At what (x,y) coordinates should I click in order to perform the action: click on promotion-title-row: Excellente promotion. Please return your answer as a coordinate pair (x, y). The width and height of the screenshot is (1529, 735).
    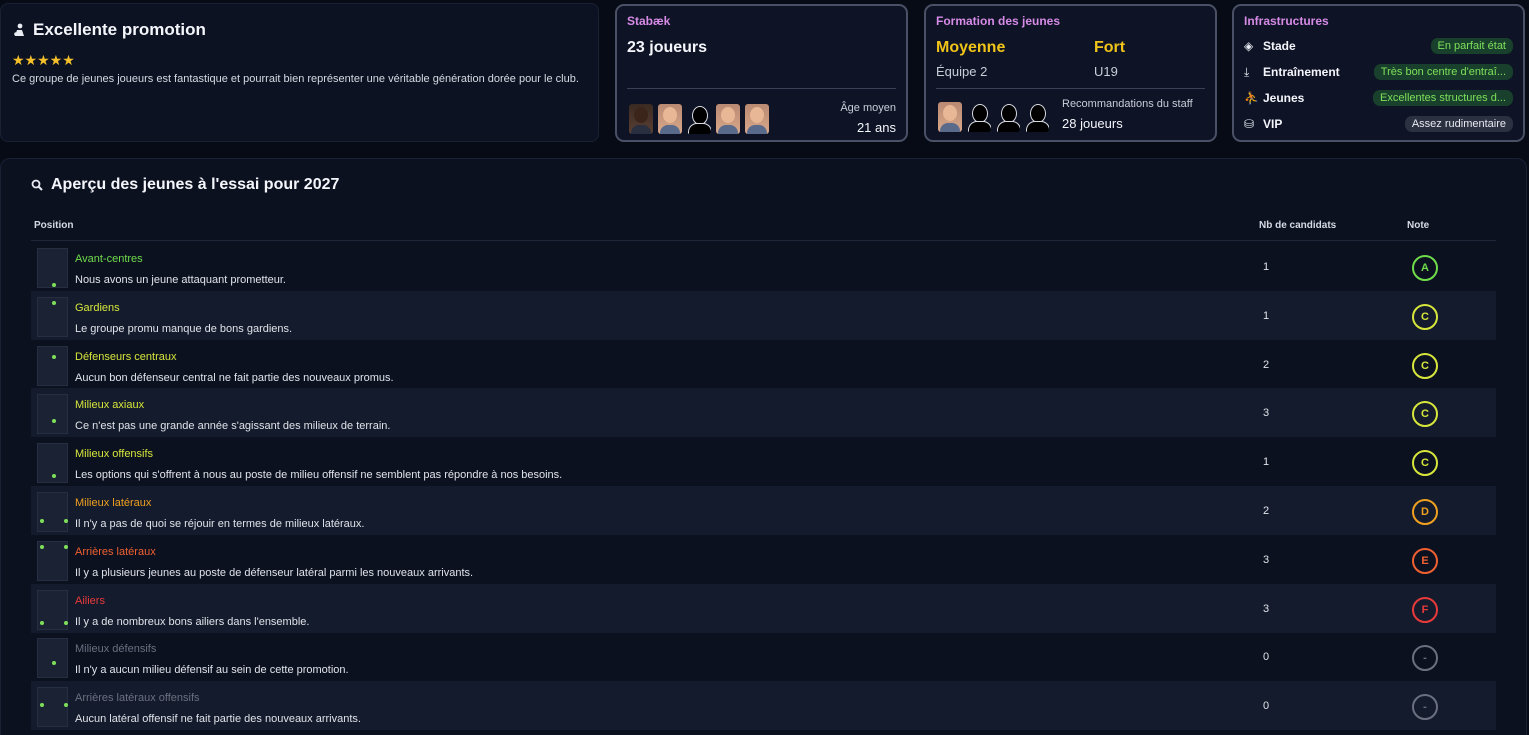
    Looking at the image, I should click on (109, 30).